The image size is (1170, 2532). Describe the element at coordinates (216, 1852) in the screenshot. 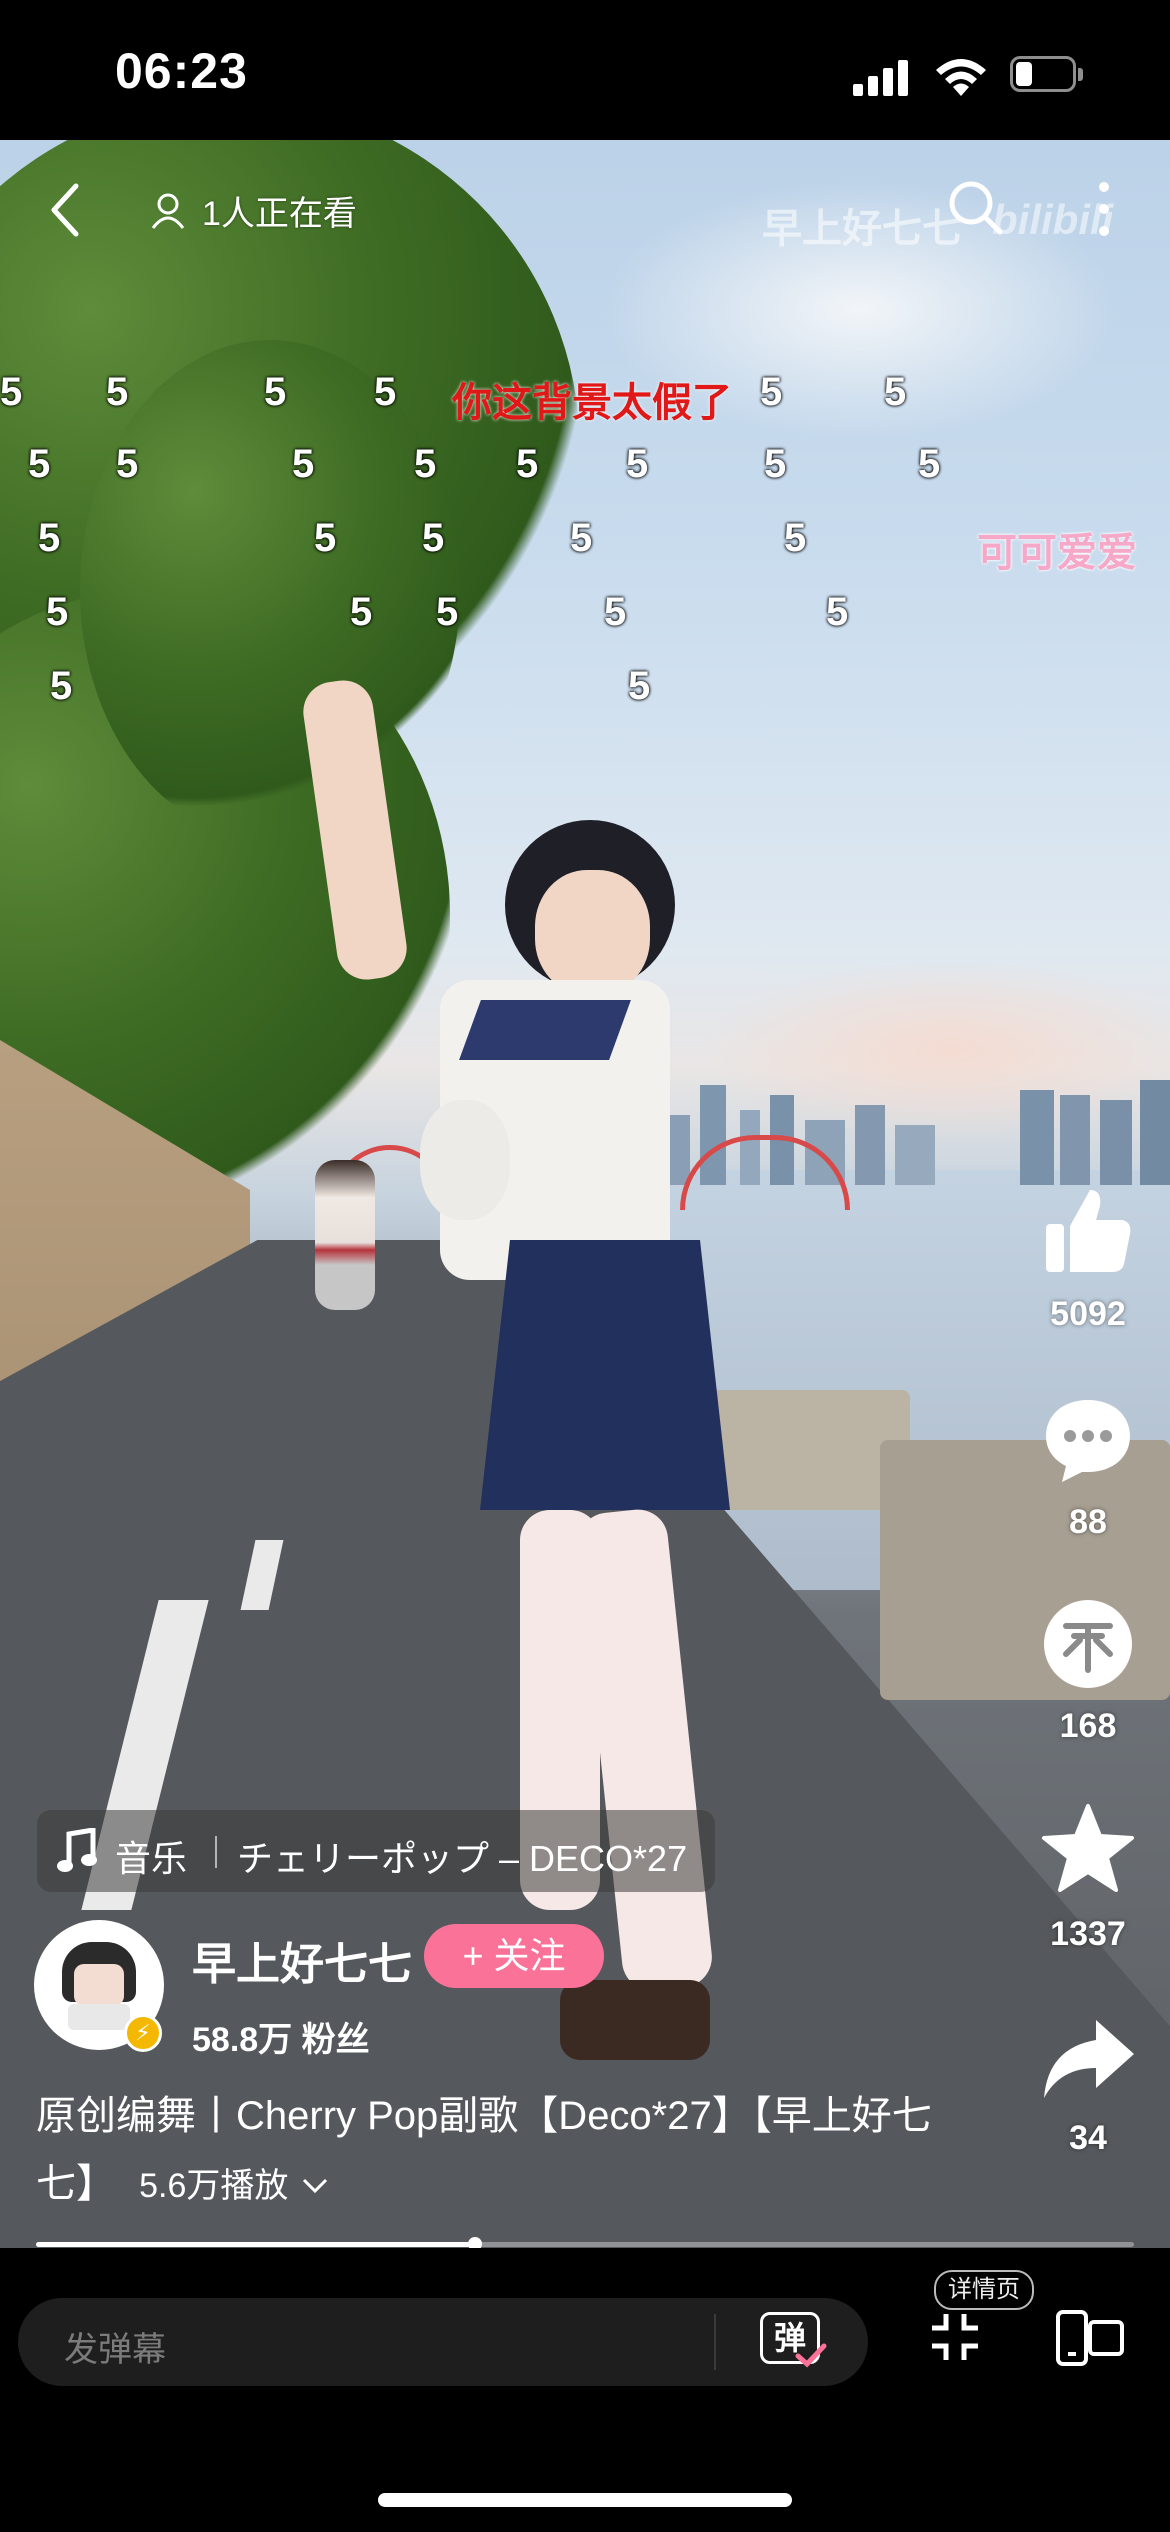

I see `music-divider` at that location.